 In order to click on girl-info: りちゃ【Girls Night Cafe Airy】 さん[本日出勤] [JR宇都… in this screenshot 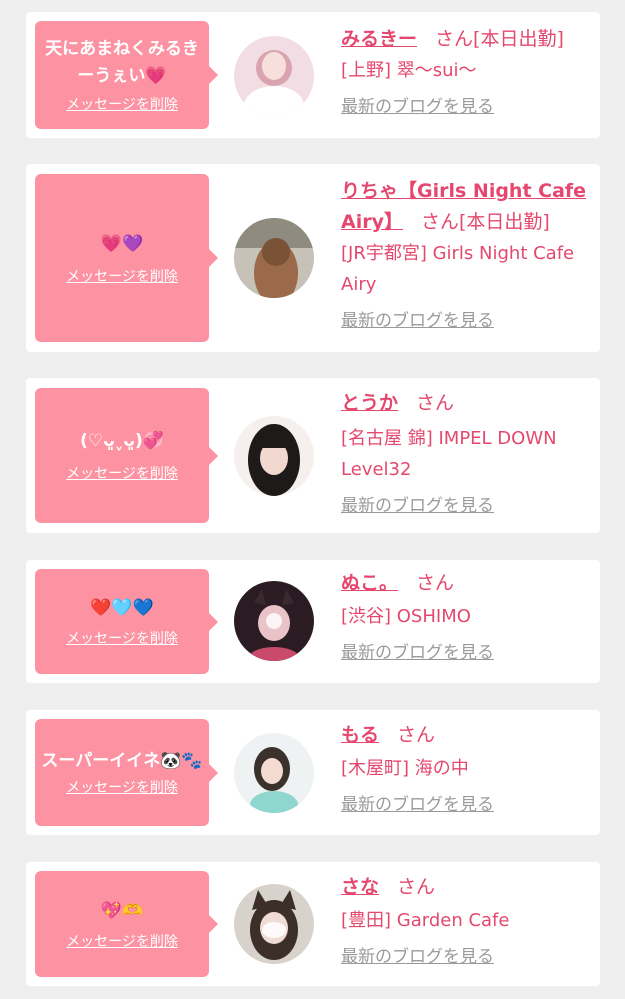, I will do `click(464, 253)`.